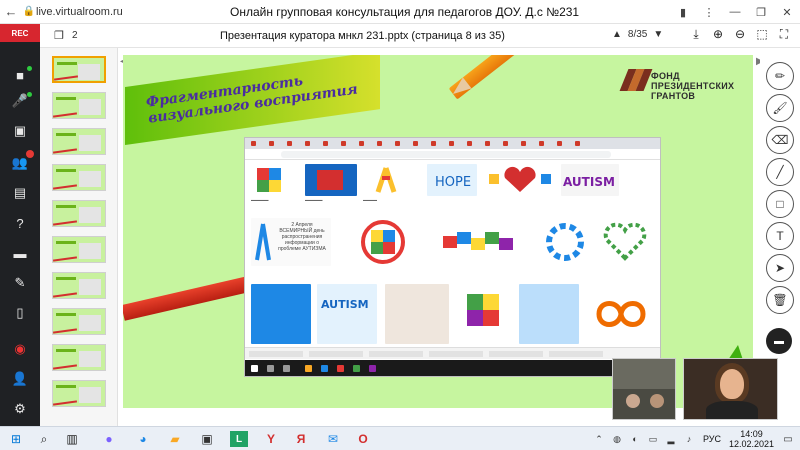 The height and width of the screenshot is (450, 800). I want to click on embedded-address-bar, so click(452, 154).